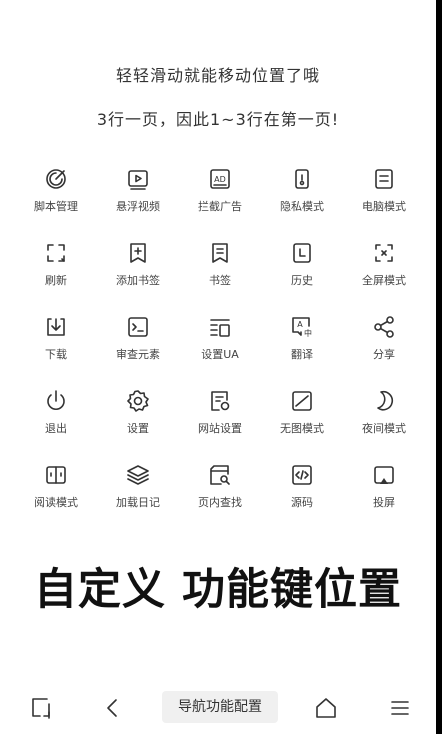 This screenshot has width=442, height=734. I want to click on menu-button, so click(400, 708).